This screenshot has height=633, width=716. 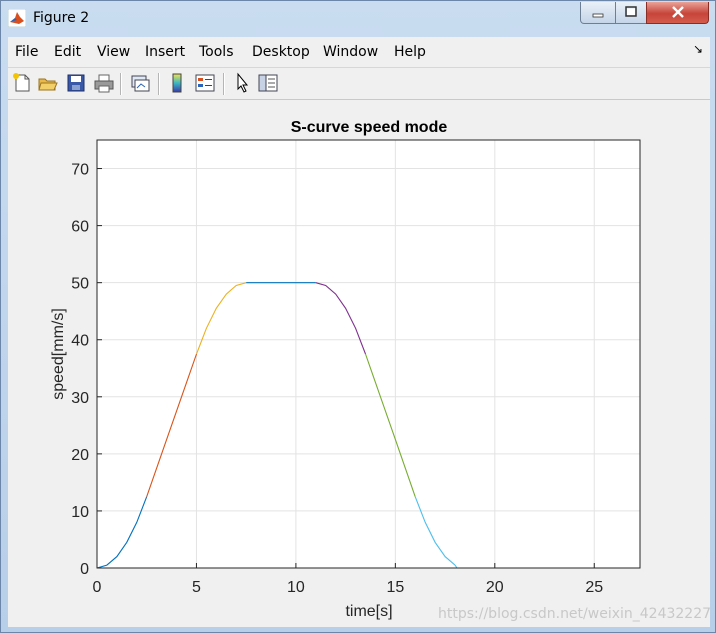 I want to click on figure-toolbar, so click(x=359, y=84).